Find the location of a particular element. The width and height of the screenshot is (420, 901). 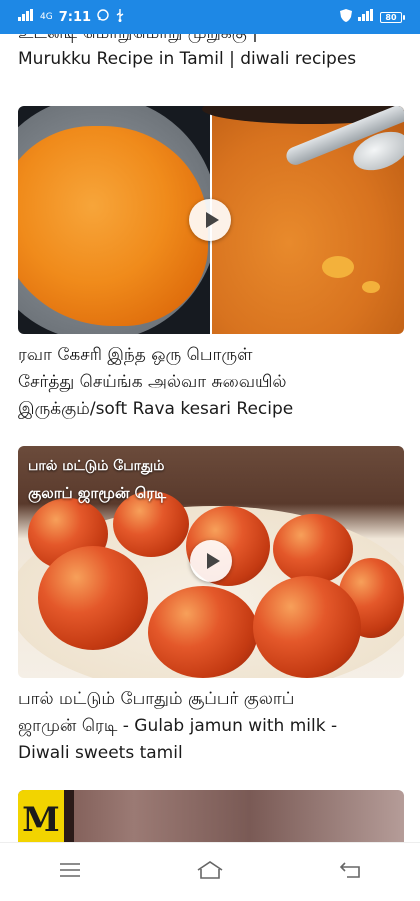

recents-icon is located at coordinates (70, 872).